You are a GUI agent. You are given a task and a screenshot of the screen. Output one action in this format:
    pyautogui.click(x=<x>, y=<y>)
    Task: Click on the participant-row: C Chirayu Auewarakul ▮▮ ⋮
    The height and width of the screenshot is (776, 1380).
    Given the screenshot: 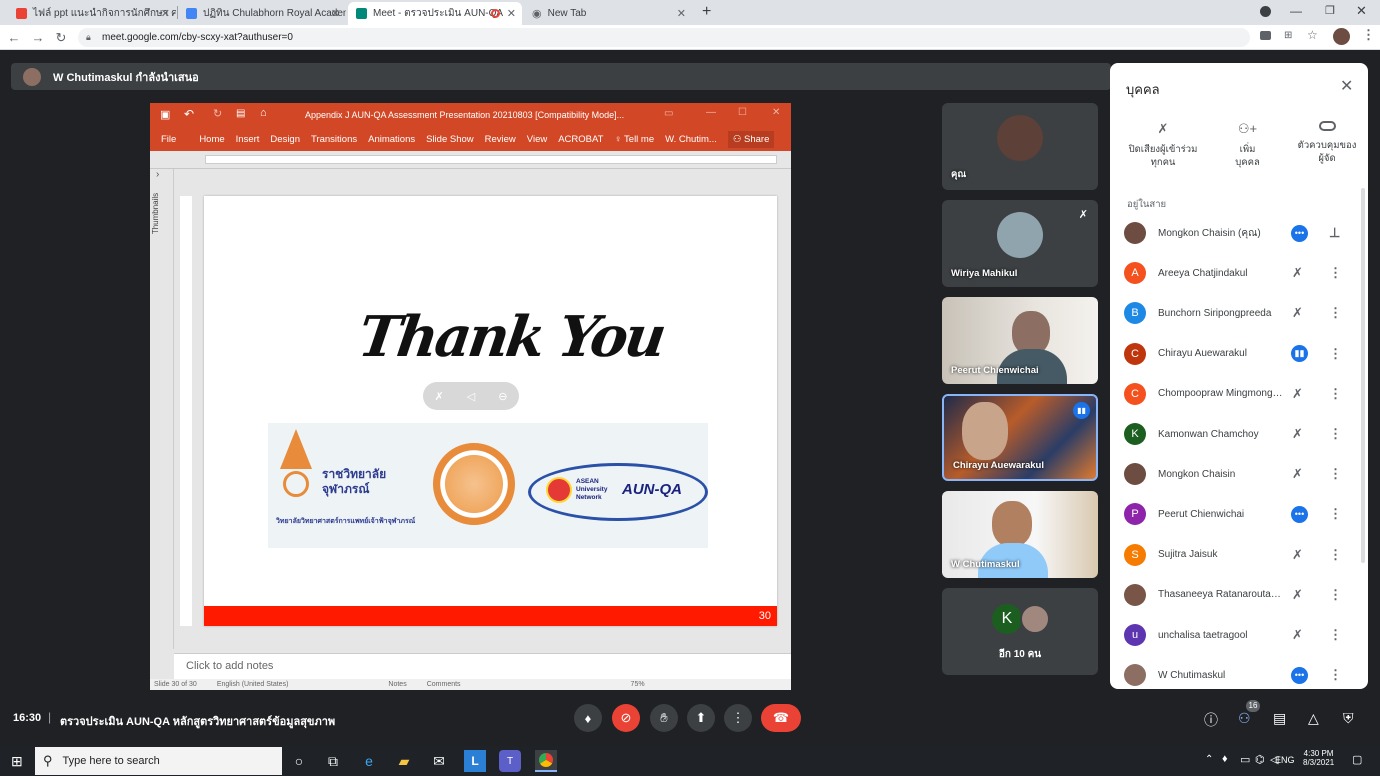 What is the action you would take?
    pyautogui.click(x=1239, y=354)
    